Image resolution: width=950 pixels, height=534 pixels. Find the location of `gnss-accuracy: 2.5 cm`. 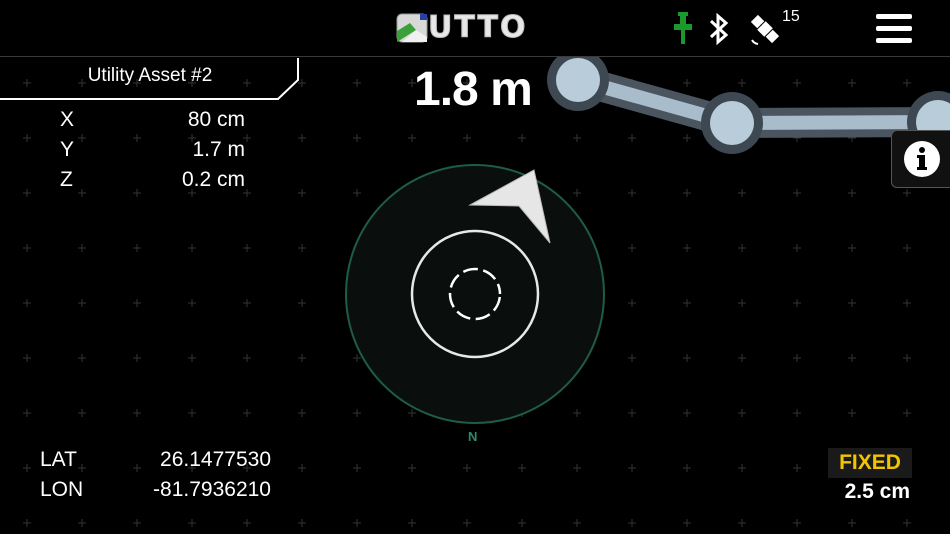

gnss-accuracy: 2.5 cm is located at coordinates (877, 491).